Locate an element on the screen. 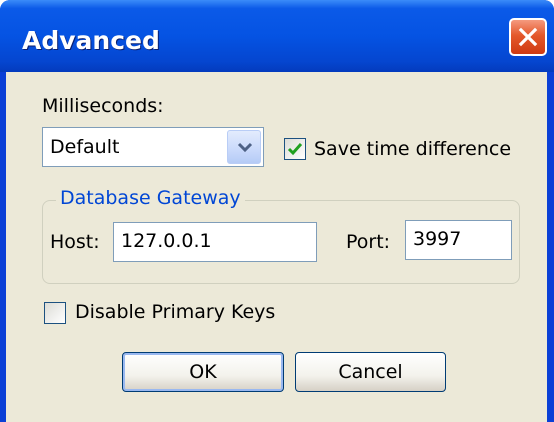 The height and width of the screenshot is (422, 554). close-button is located at coordinates (528, 37).